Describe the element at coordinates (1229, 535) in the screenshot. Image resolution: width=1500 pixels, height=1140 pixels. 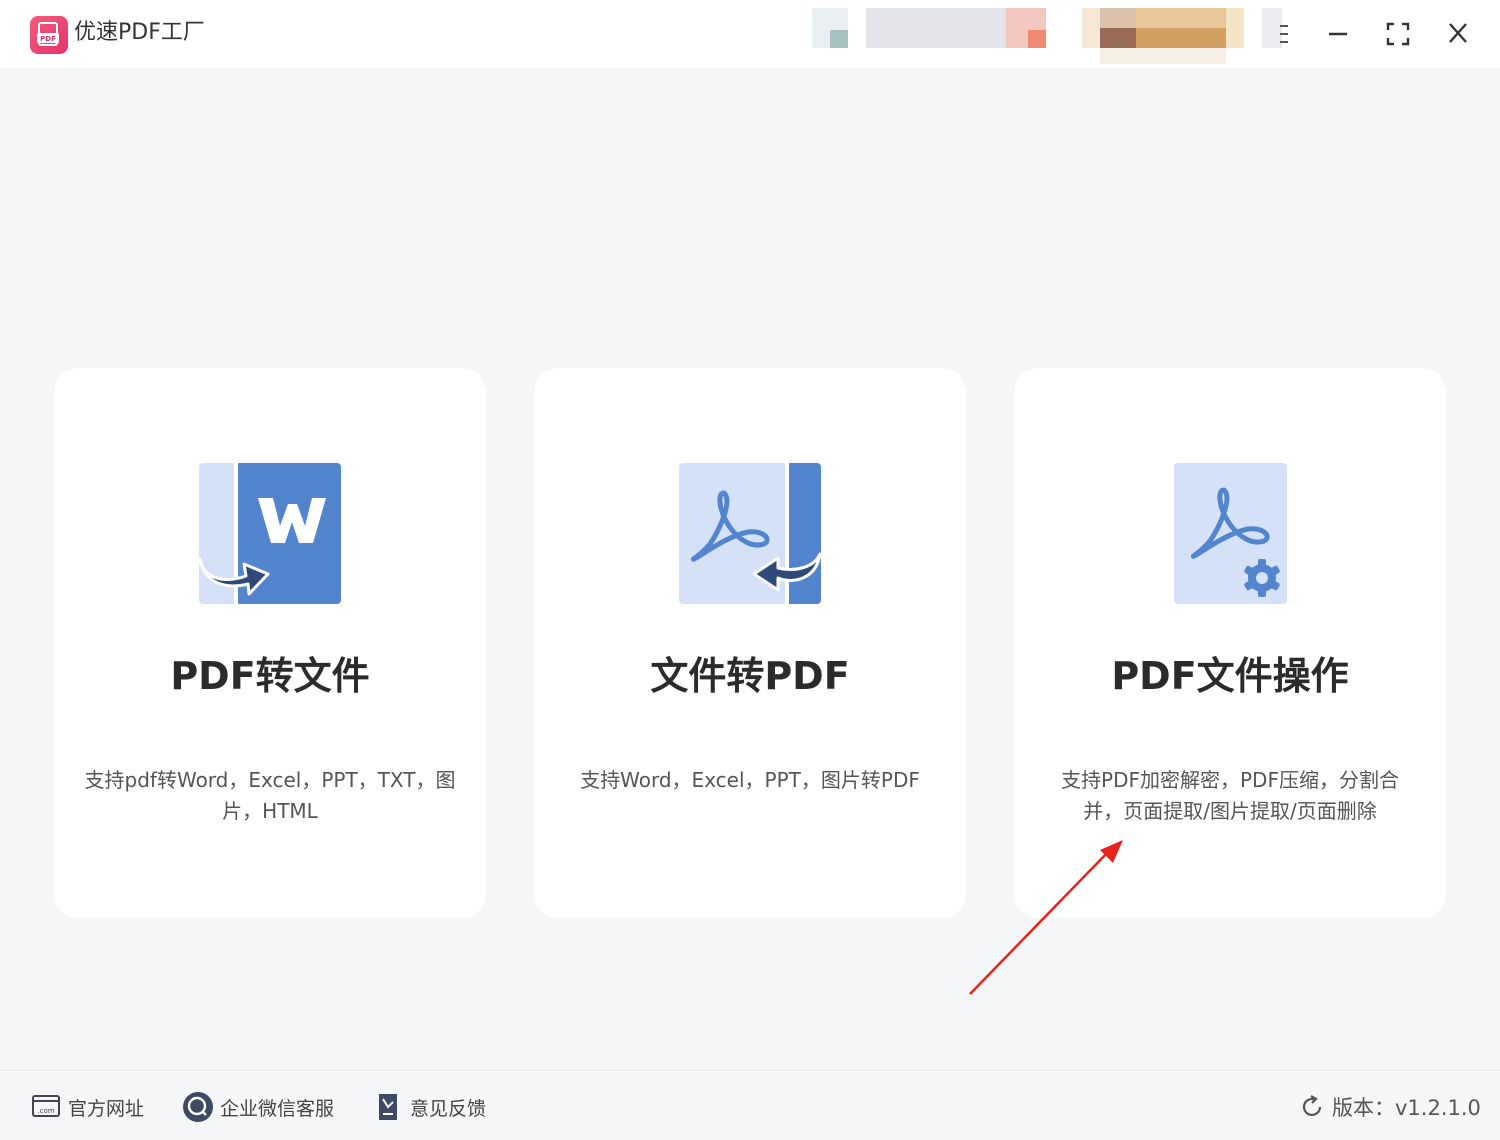
I see `pdf-operations-icon` at that location.